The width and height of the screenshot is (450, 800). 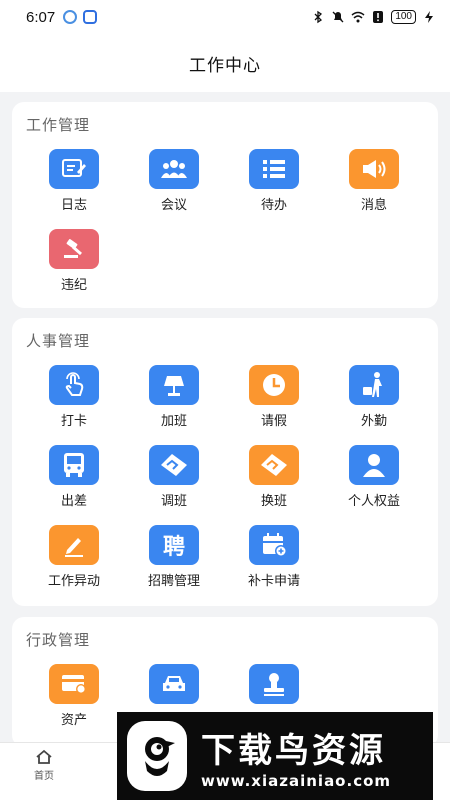 I want to click on tile-label: 请假, so click(x=273, y=421).